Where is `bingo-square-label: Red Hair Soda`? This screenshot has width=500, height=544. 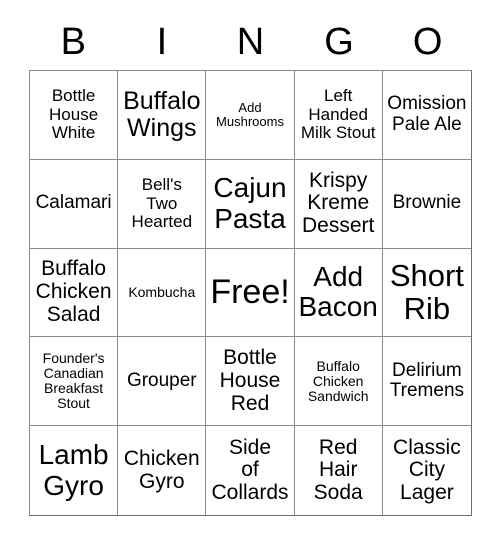
bingo-square-label: Red Hair Soda is located at coordinates (338, 469).